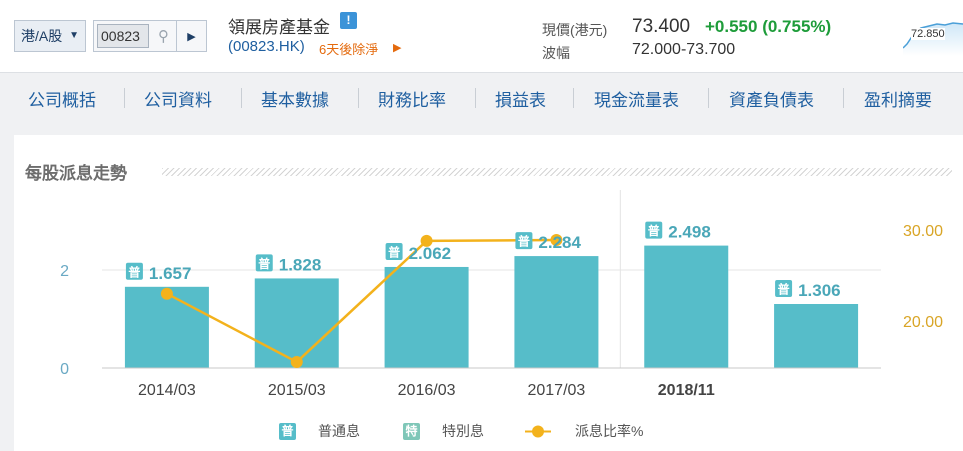 This screenshot has width=963, height=451. I want to click on go-button: ▶, so click(191, 36).